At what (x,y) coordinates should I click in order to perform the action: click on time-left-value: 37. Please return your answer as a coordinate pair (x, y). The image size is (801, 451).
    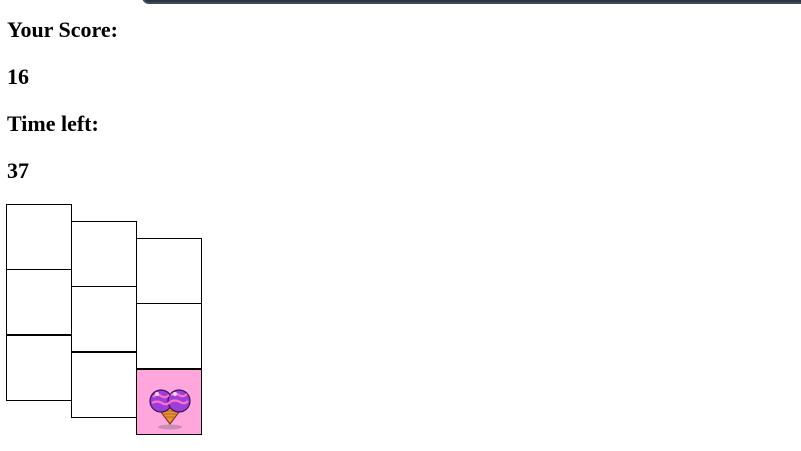
    Looking at the image, I should click on (18, 170).